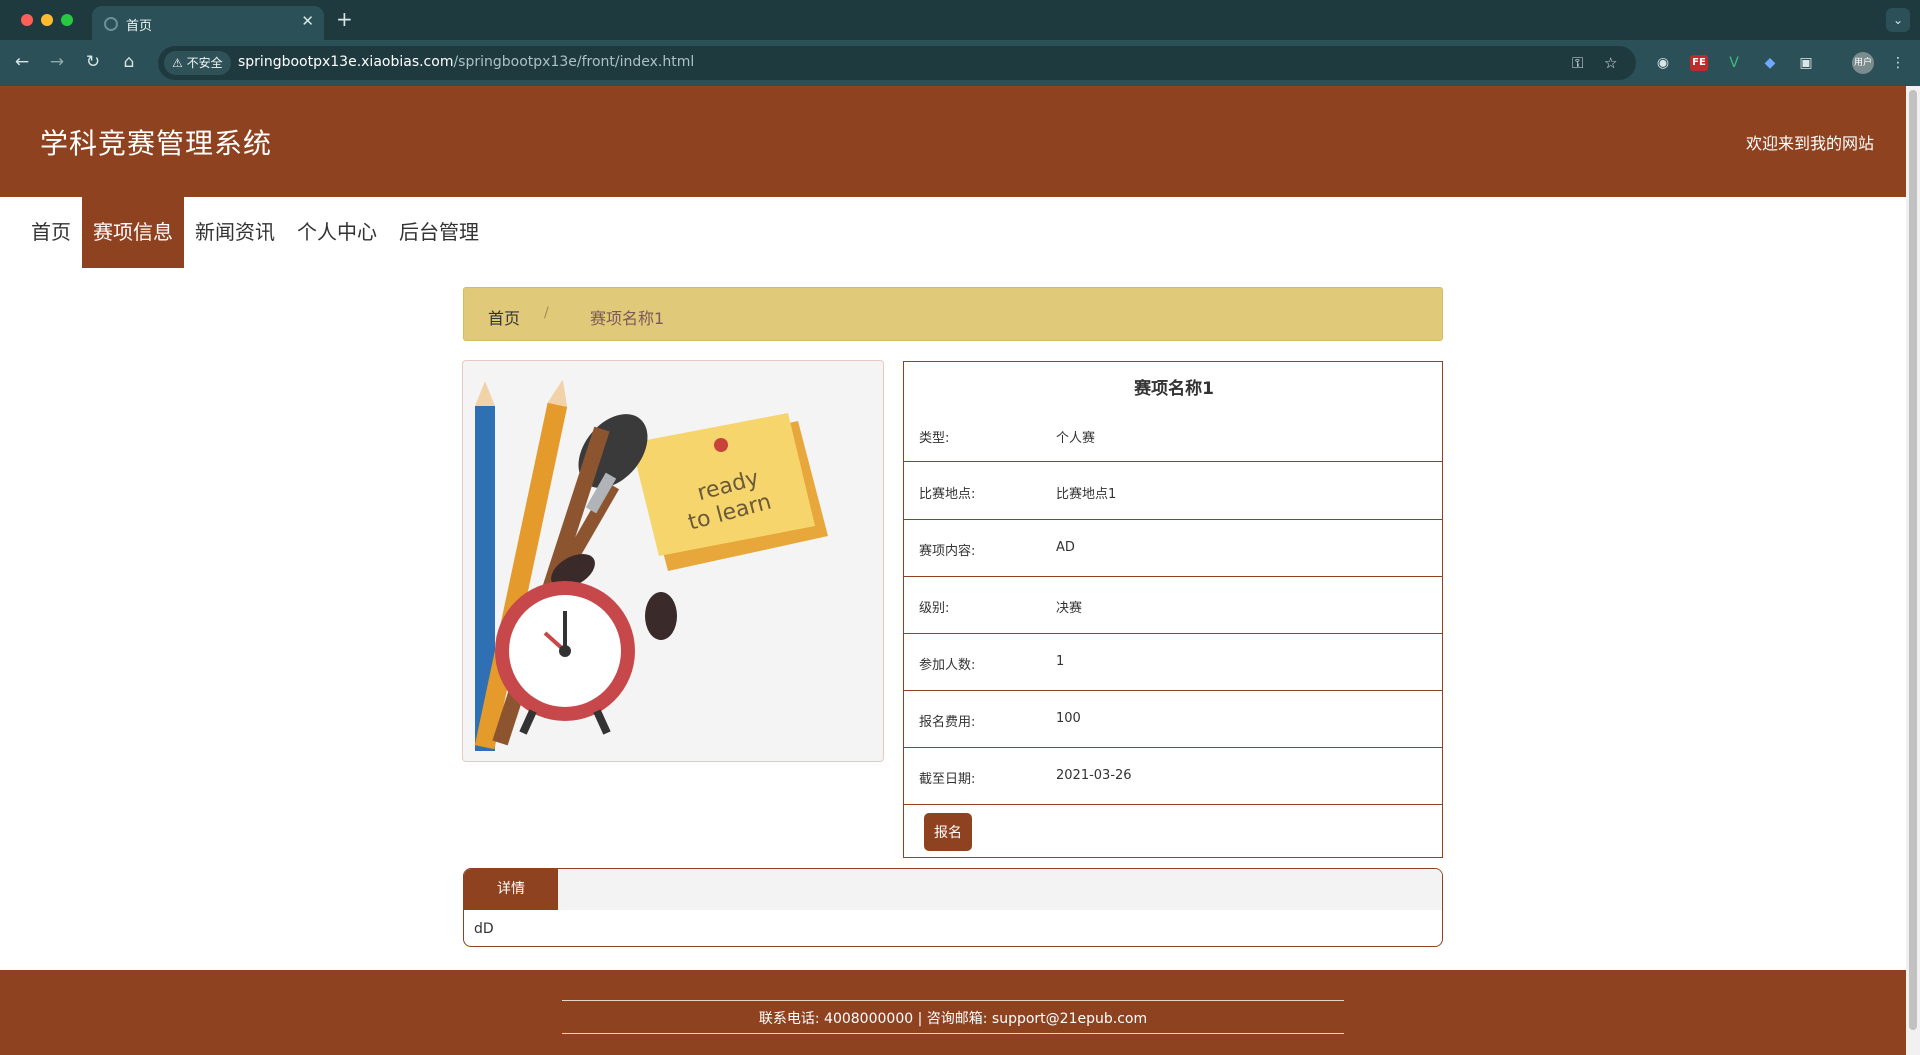  I want to click on extension-vue-icon: V, so click(1734, 63).